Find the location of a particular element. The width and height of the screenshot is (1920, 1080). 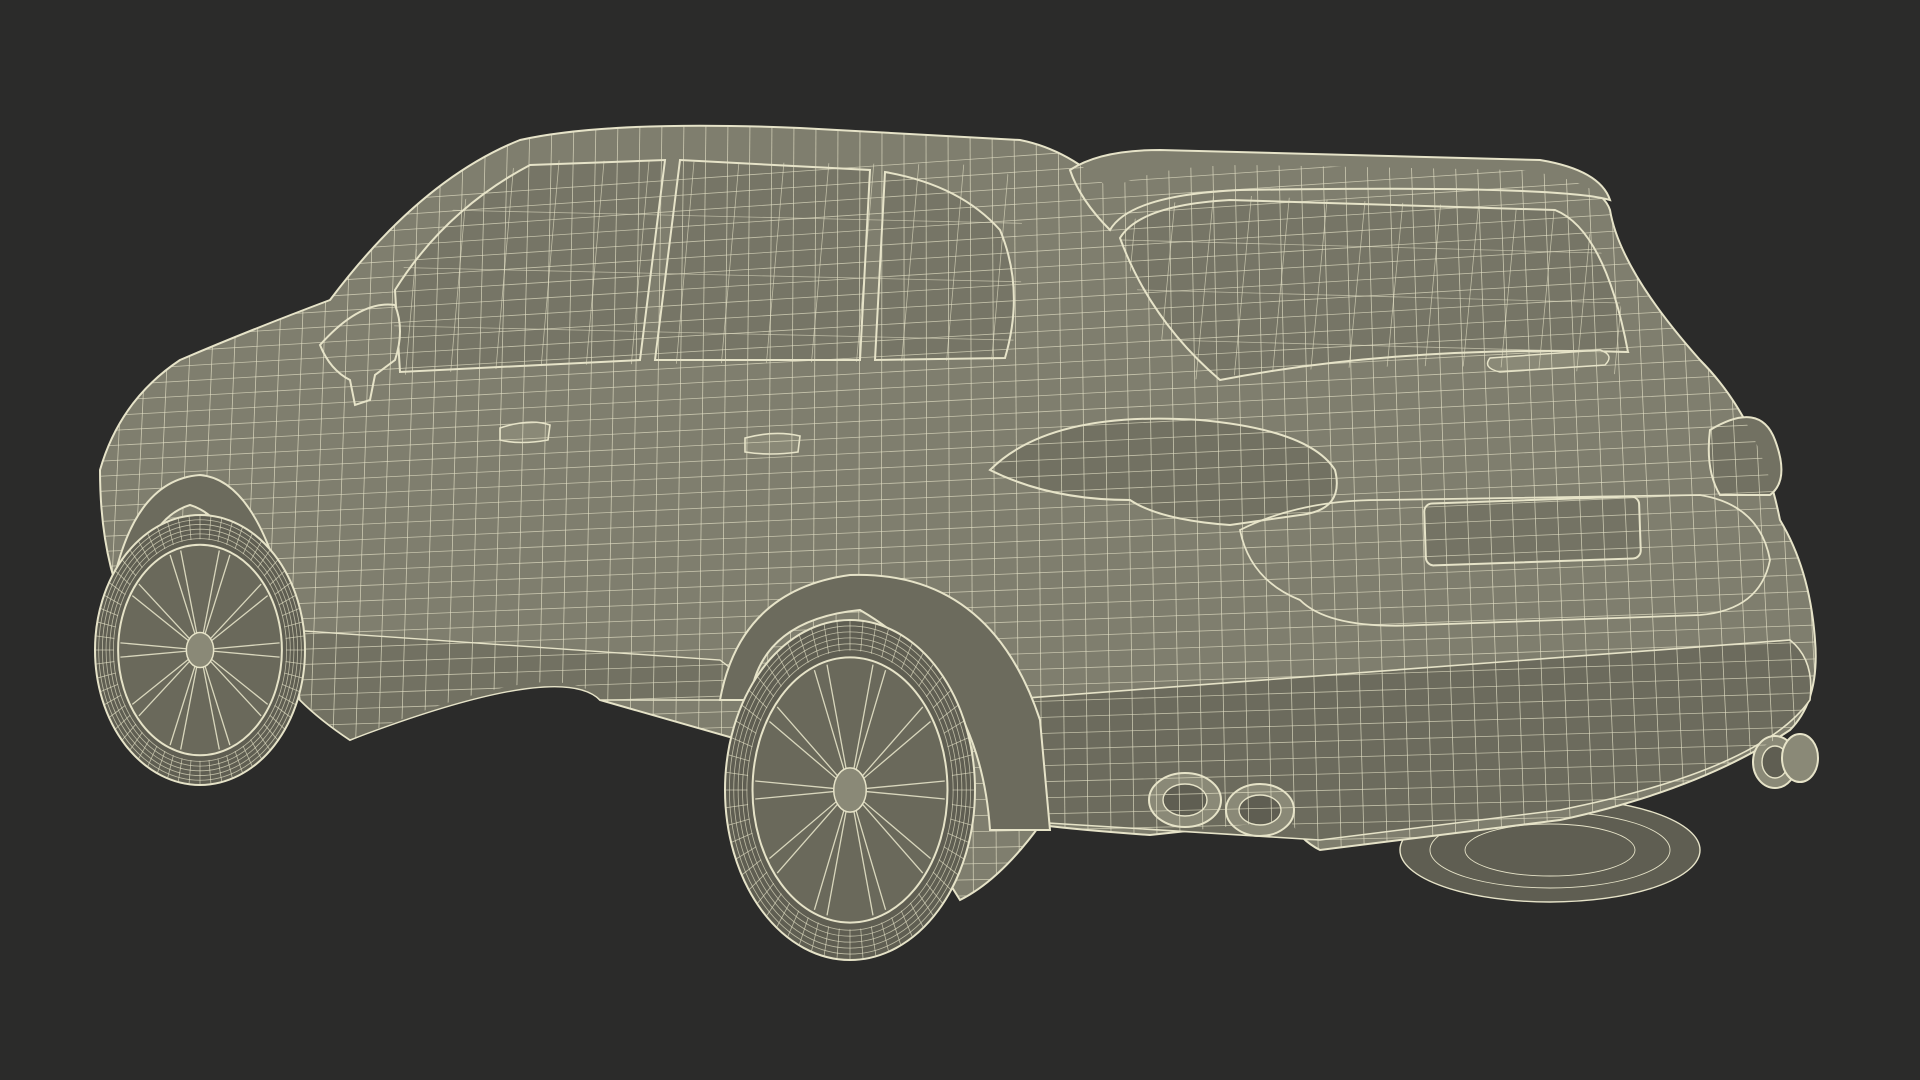

right-exhaust-pair is located at coordinates (1785, 761).